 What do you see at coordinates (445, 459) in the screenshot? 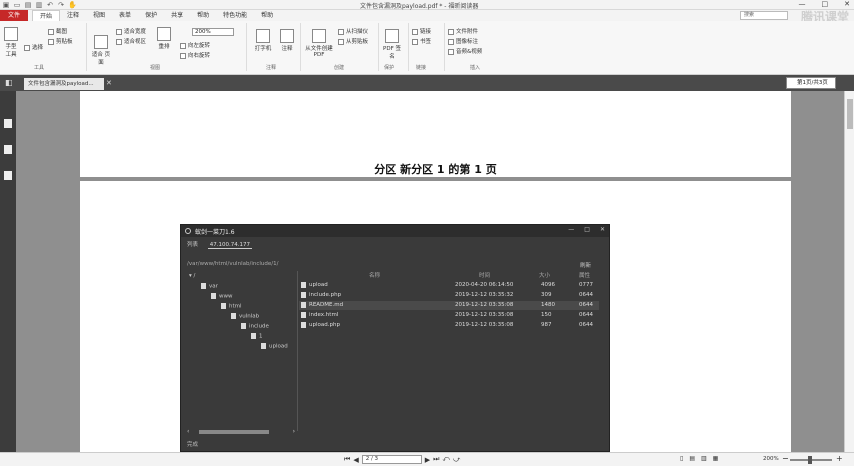
I see `back-view-icon: ⤺` at bounding box center [445, 459].